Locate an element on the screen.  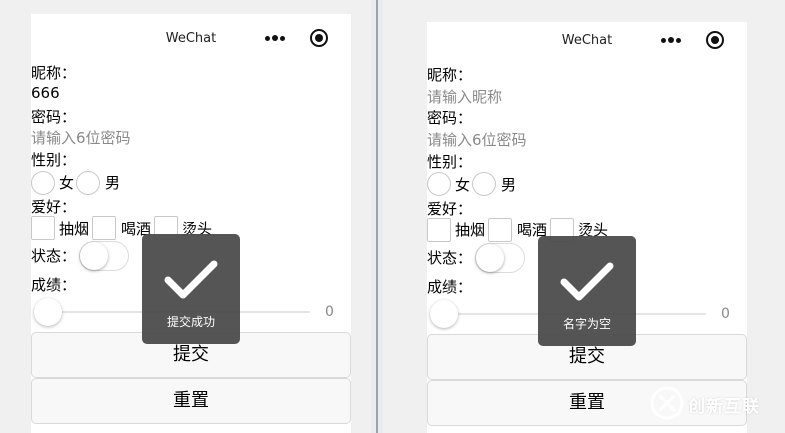
watermark-text: 创新互联 is located at coordinates (724, 407).